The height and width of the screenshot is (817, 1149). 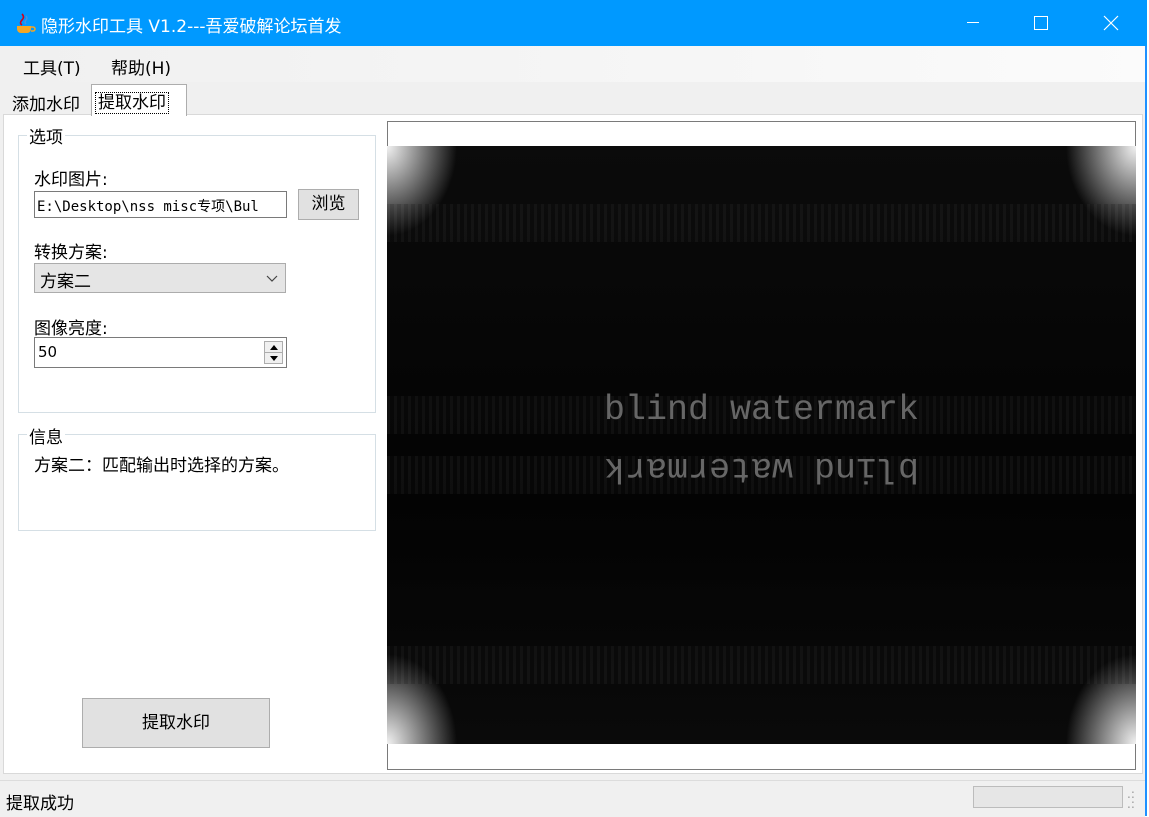 What do you see at coordinates (40, 804) in the screenshot?
I see `status-text: 提取成功` at bounding box center [40, 804].